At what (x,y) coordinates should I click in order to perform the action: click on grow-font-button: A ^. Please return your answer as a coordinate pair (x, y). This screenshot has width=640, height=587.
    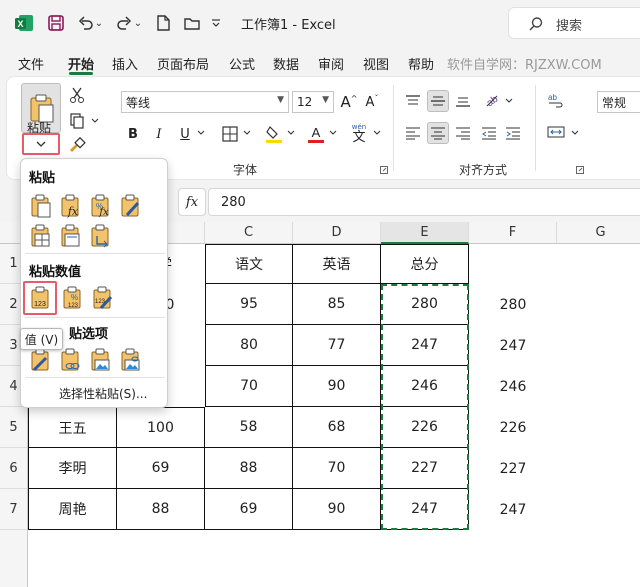
    Looking at the image, I should click on (349, 102).